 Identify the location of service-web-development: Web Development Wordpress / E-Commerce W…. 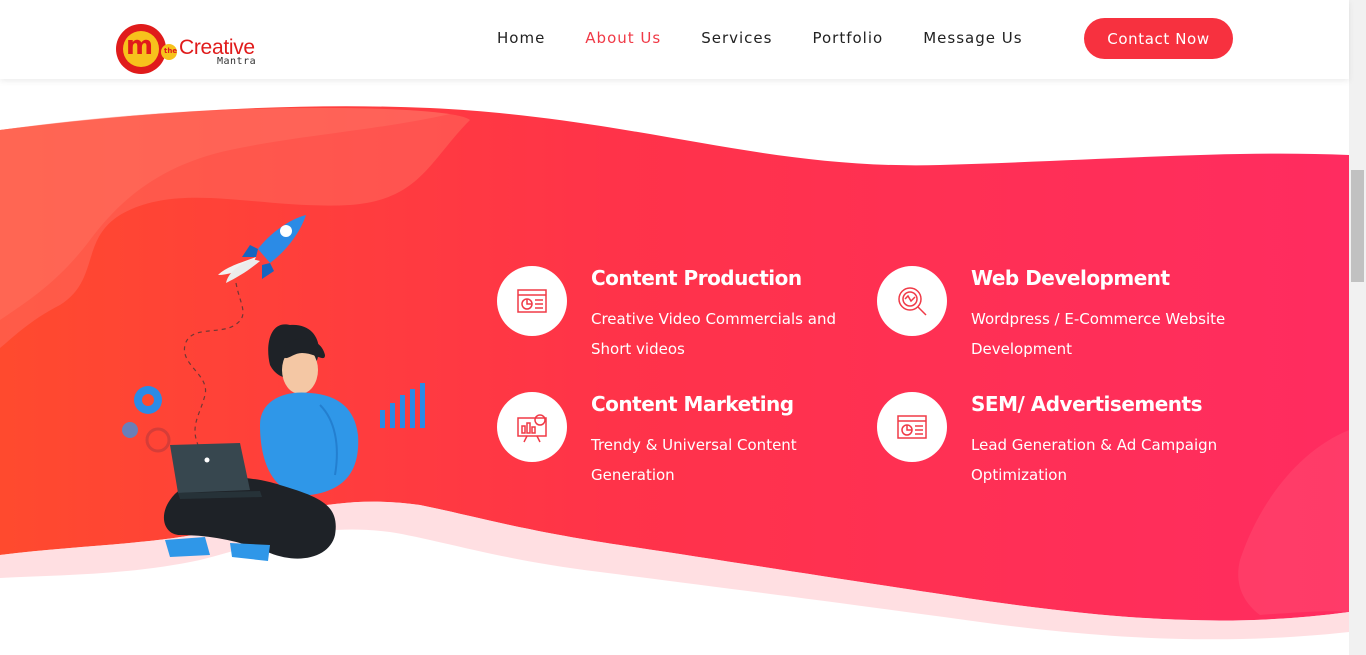
(1057, 321).